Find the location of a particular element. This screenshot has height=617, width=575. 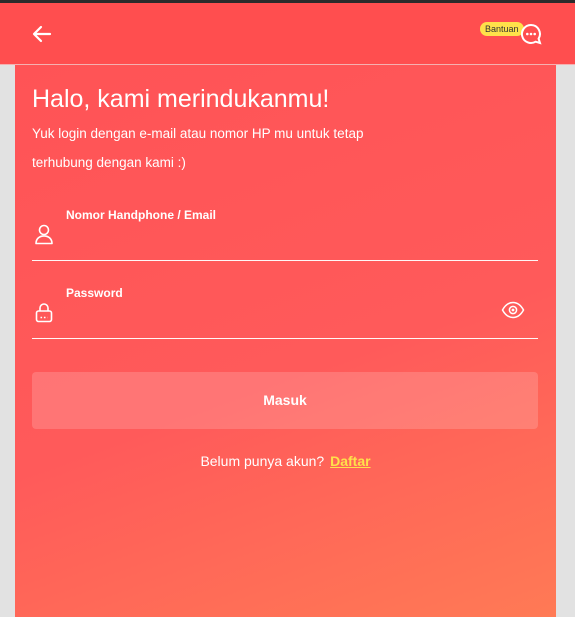

signup-prompt: Belum punya akun? is located at coordinates (262, 461).